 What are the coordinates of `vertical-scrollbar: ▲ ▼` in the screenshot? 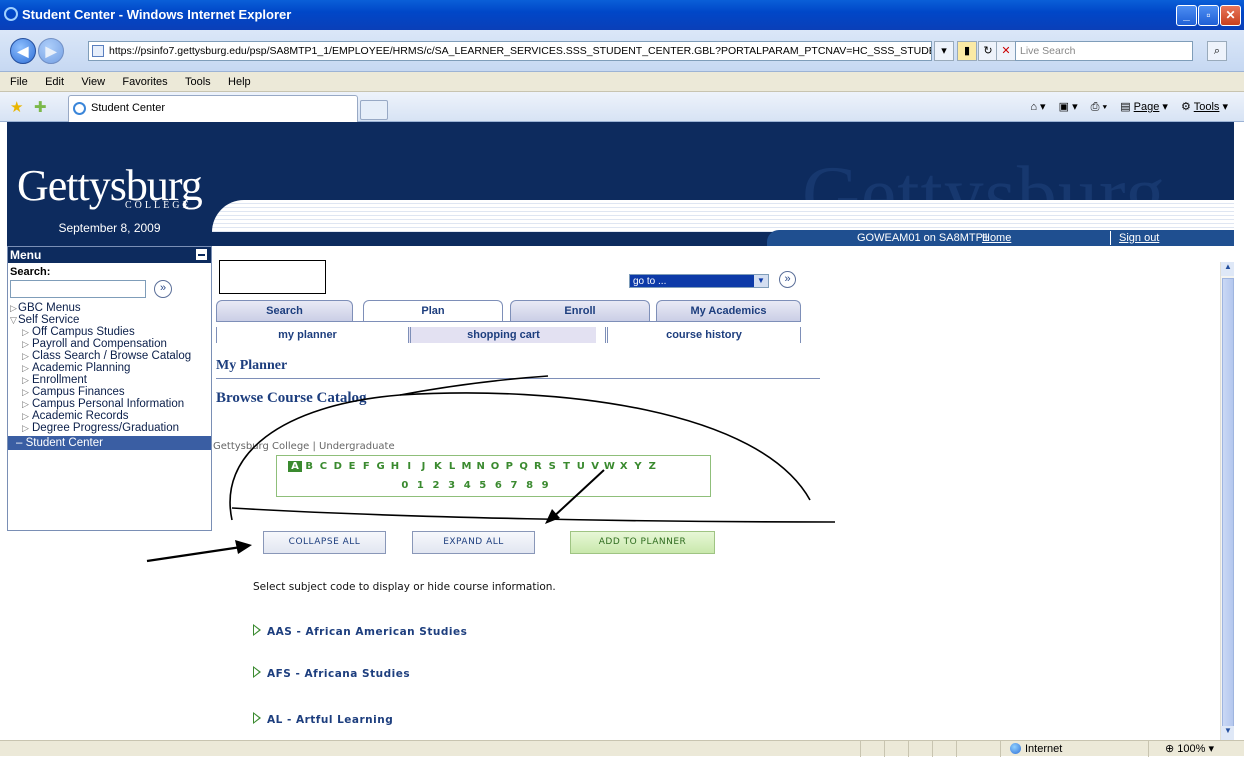 It's located at (1227, 501).